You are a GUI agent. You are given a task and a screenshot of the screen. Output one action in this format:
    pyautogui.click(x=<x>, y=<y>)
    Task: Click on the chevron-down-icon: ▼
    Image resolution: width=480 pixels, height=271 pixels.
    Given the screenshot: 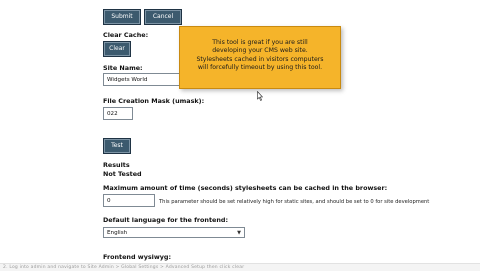 What is the action you would take?
    pyautogui.click(x=239, y=233)
    